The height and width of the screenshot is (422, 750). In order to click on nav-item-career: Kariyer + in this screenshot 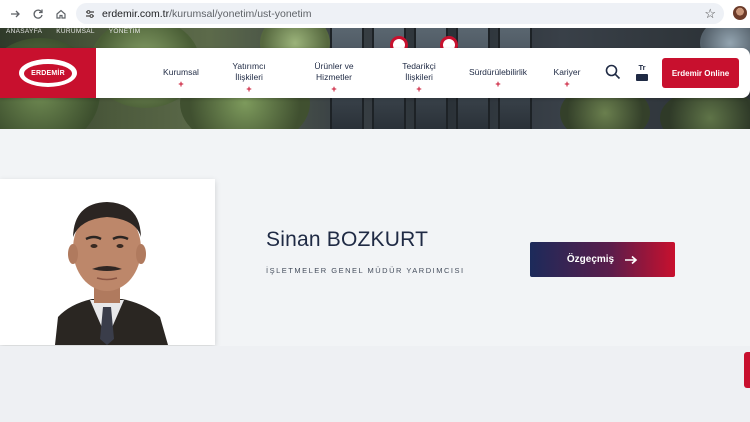, I will do `click(567, 78)`.